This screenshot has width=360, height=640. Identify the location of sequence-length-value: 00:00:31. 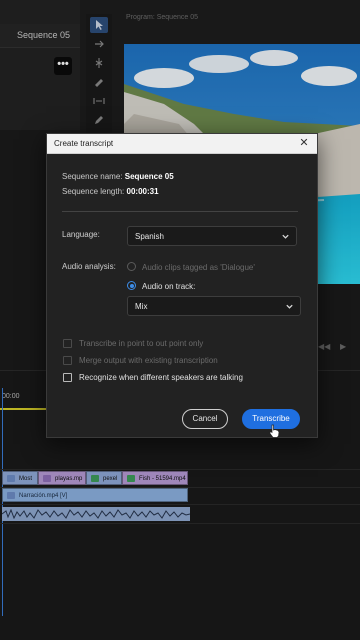
(142, 191).